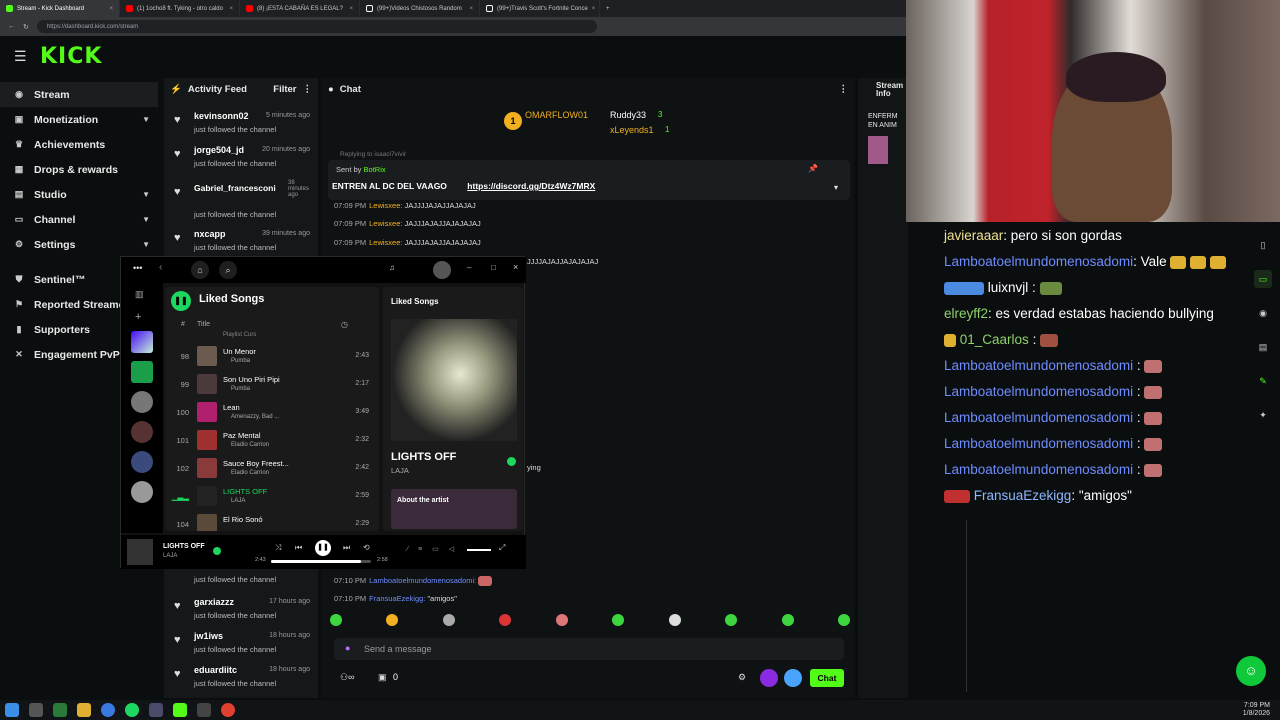  I want to click on layout-icon: ▤, so click(1263, 347).